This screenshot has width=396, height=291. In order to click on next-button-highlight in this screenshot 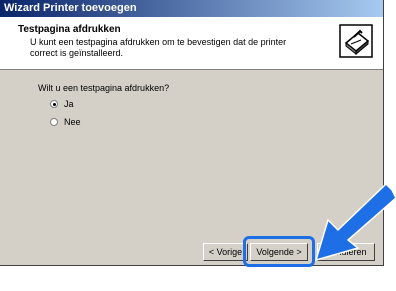, I will do `click(279, 251)`.